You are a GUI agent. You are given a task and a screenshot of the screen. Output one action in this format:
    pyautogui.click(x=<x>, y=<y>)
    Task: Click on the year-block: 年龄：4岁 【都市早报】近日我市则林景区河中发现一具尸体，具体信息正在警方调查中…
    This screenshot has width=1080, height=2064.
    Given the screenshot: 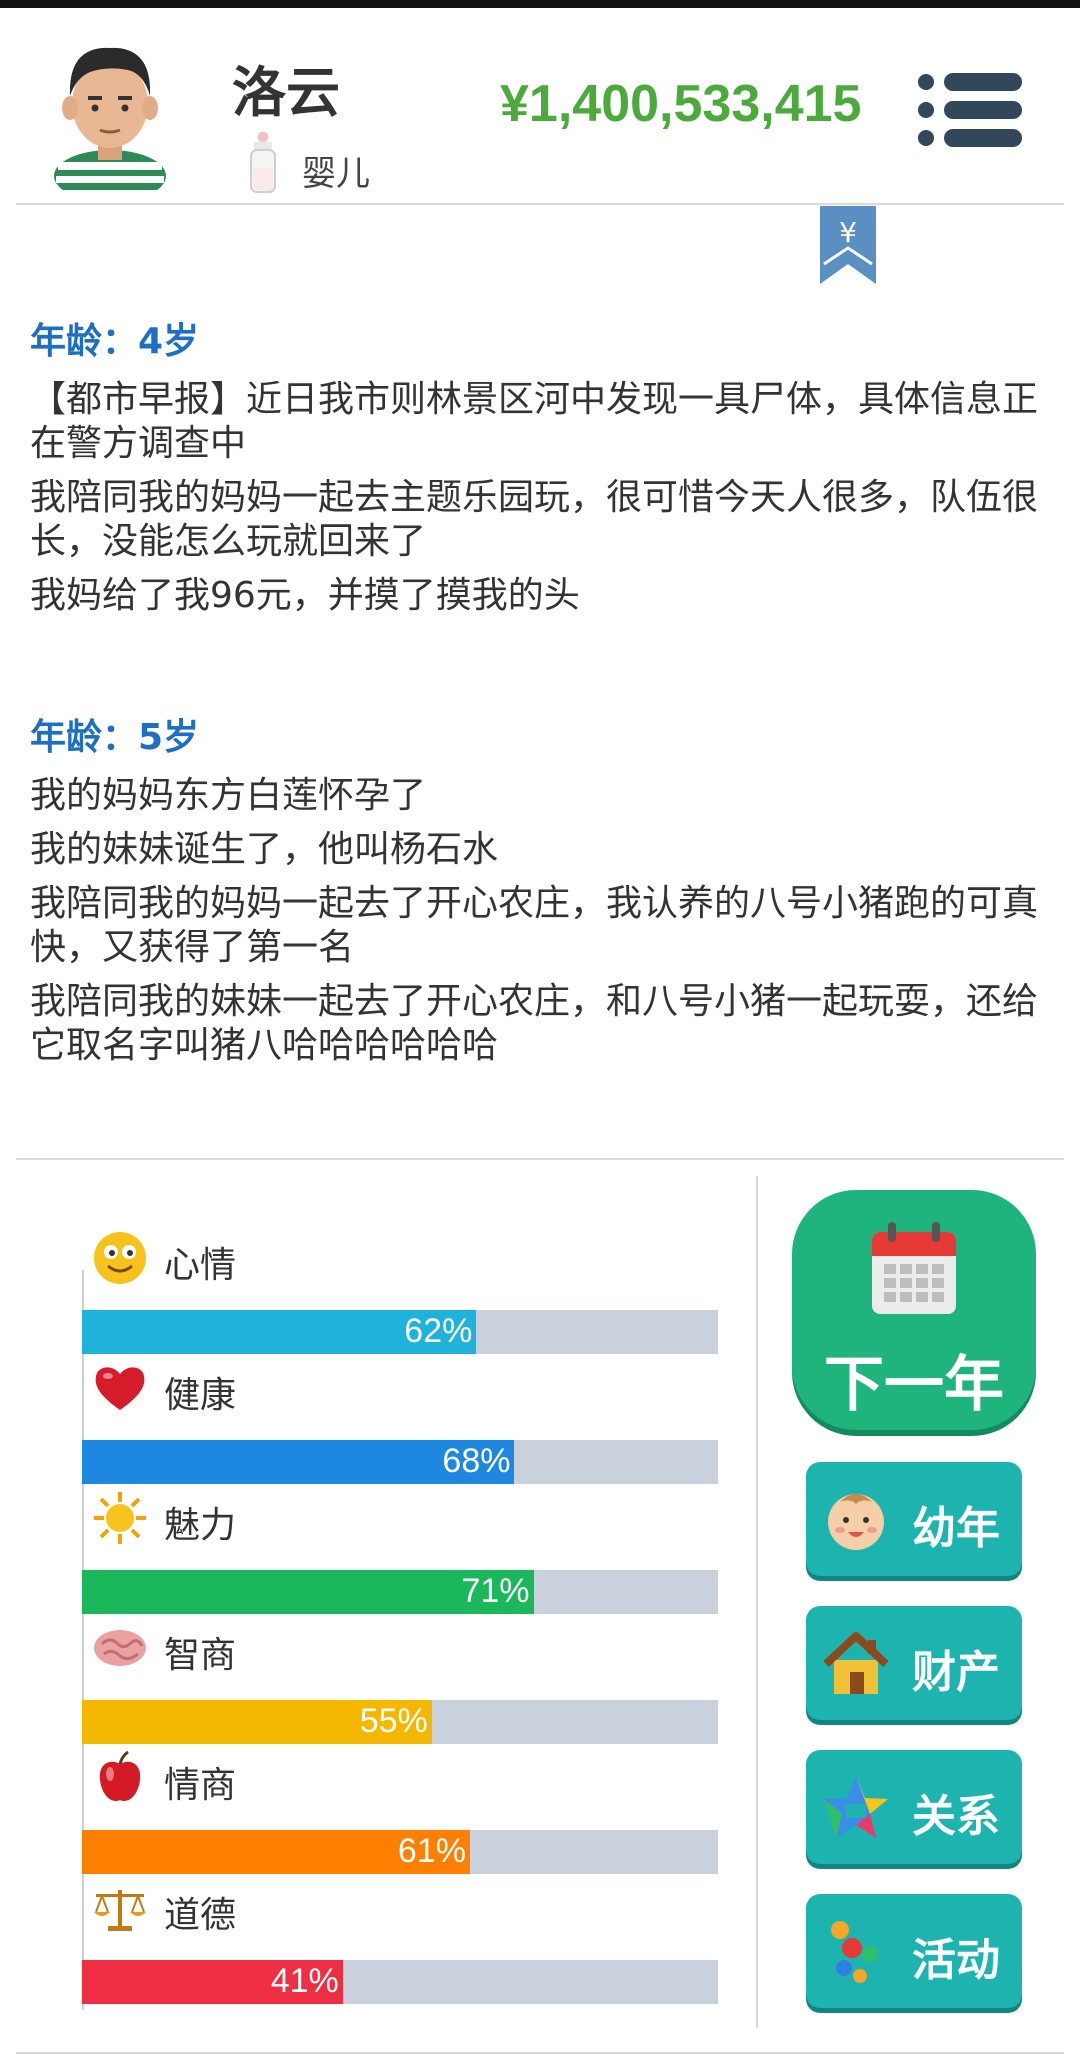 What is the action you would take?
    pyautogui.click(x=535, y=468)
    